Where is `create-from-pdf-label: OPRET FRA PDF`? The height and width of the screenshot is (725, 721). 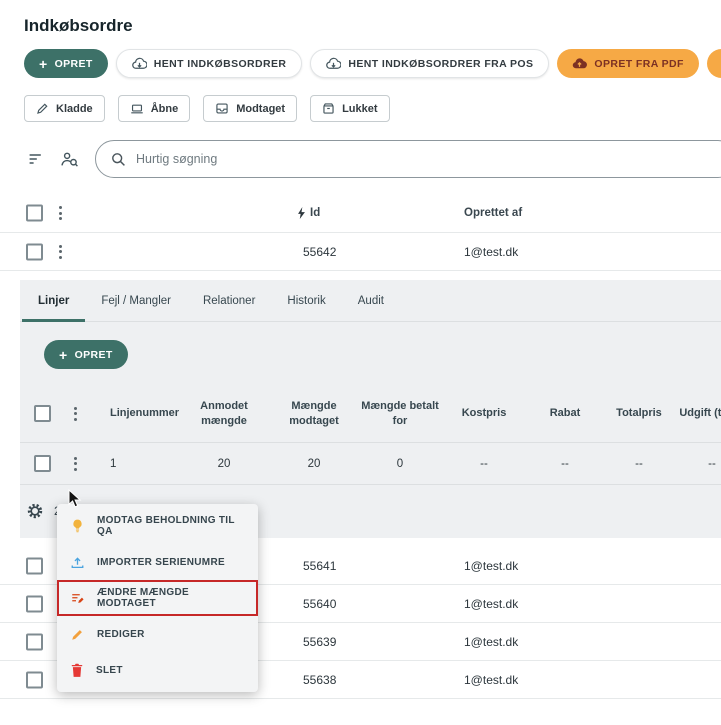
create-from-pdf-label: OPRET FRA PDF is located at coordinates (639, 63).